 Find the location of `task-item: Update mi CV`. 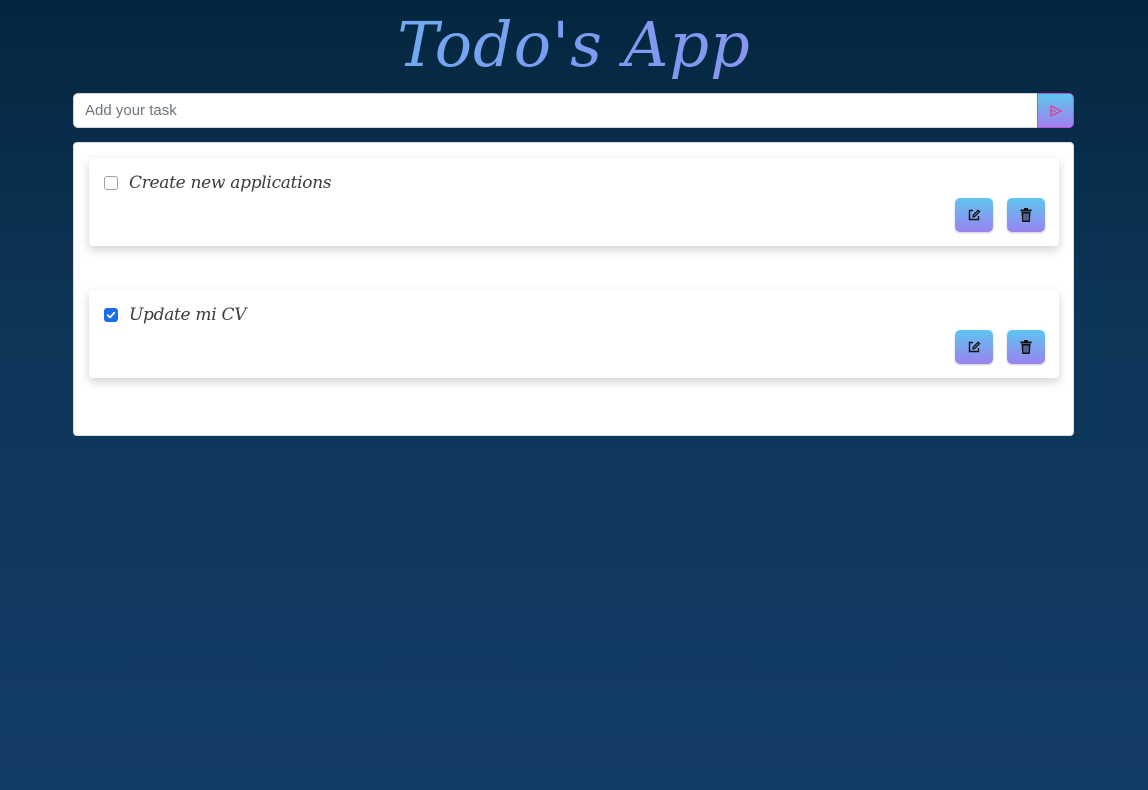

task-item: Update mi CV is located at coordinates (574, 334).